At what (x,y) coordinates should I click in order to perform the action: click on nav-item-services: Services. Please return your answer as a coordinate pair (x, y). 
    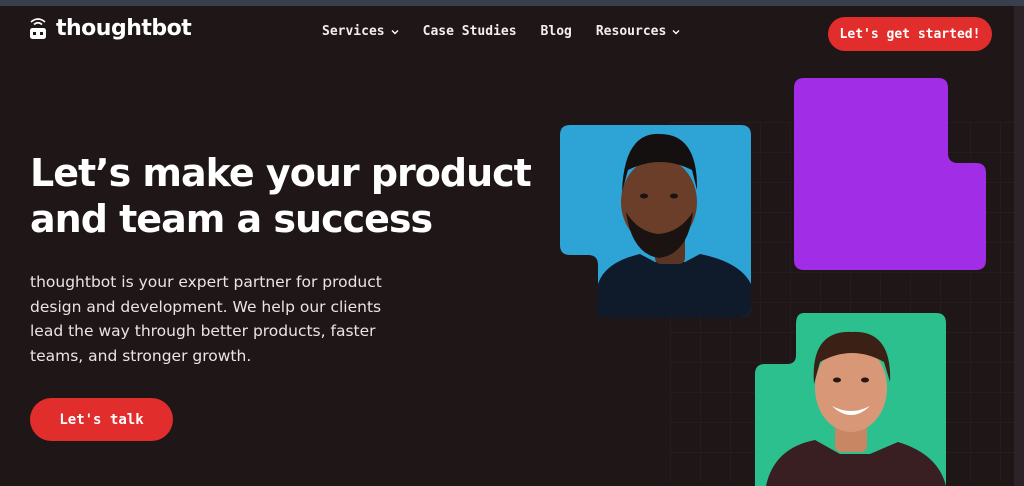
    Looking at the image, I should click on (360, 31).